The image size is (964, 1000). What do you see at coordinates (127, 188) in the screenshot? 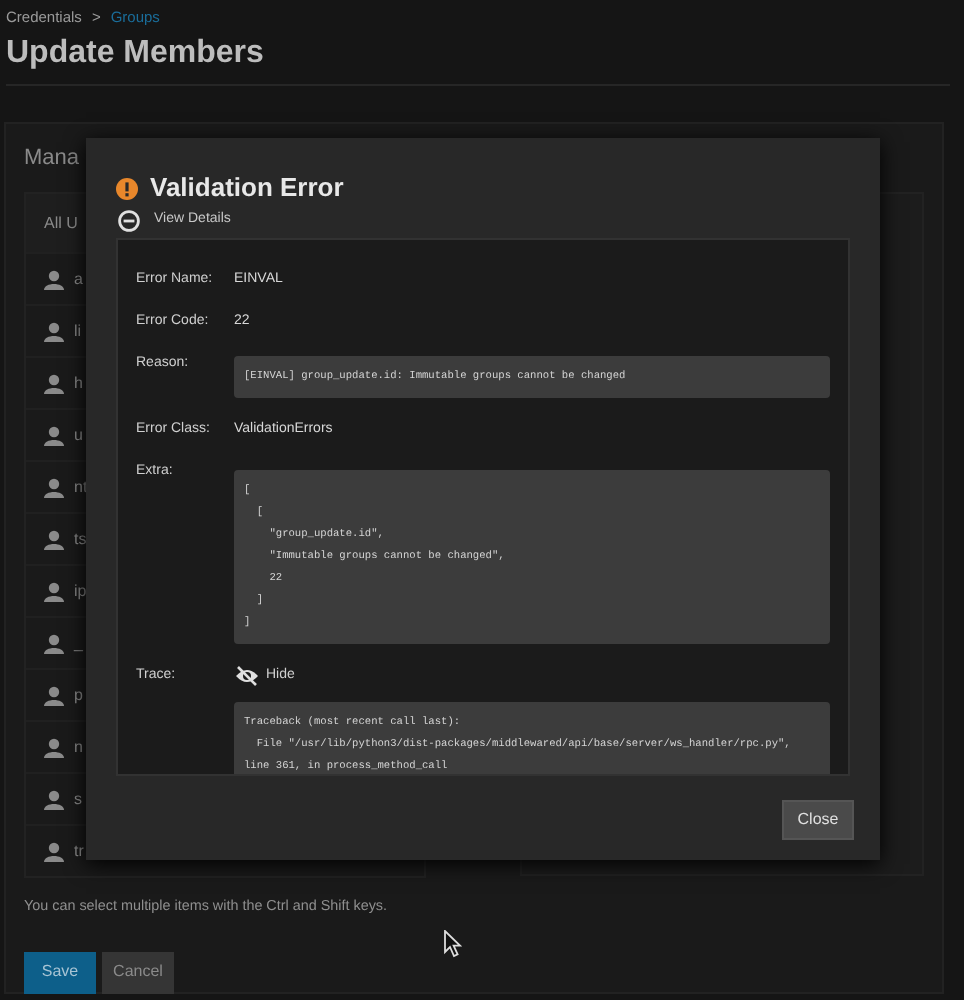
I see `warning-icon` at bounding box center [127, 188].